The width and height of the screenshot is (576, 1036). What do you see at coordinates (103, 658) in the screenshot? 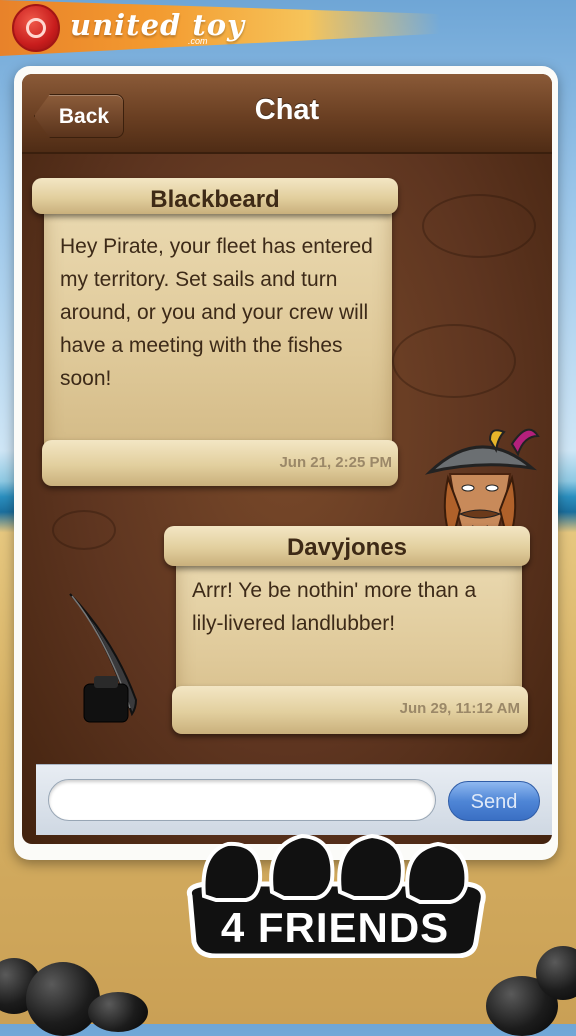
I see `quill-inkwell-icon` at bounding box center [103, 658].